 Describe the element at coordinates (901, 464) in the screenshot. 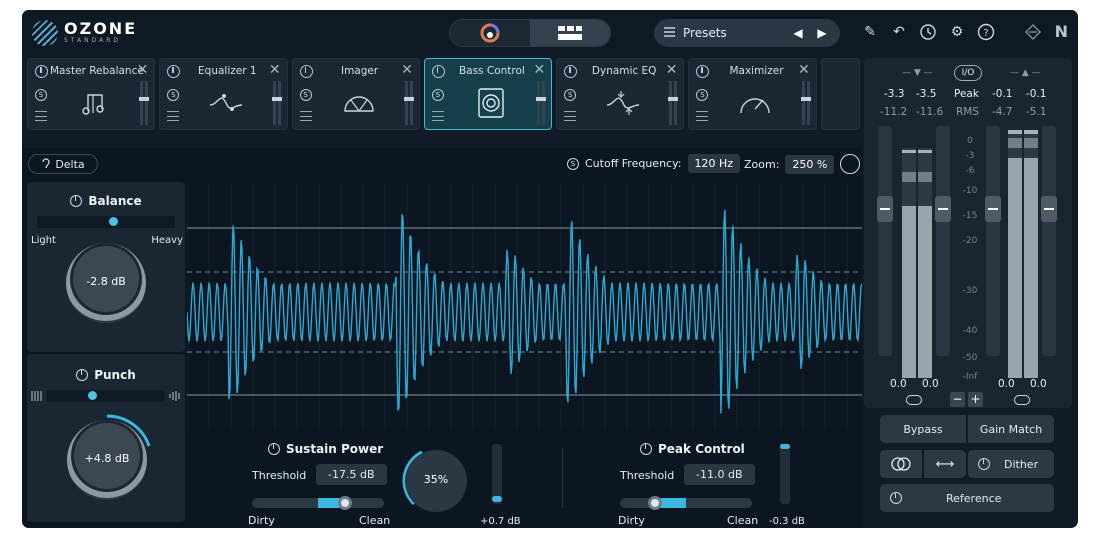

I see `stereo-mode-button` at that location.